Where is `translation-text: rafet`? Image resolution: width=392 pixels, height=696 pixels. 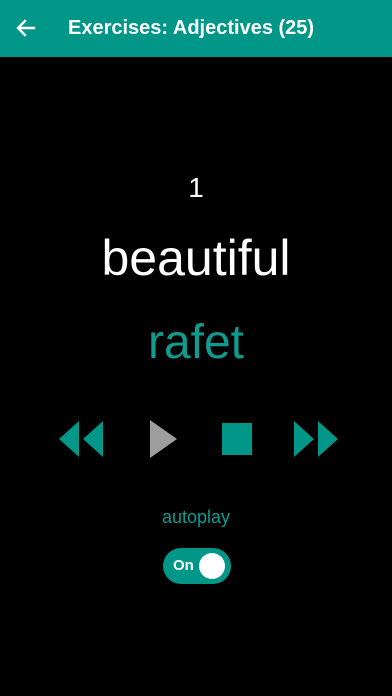
translation-text: rafet is located at coordinates (196, 342).